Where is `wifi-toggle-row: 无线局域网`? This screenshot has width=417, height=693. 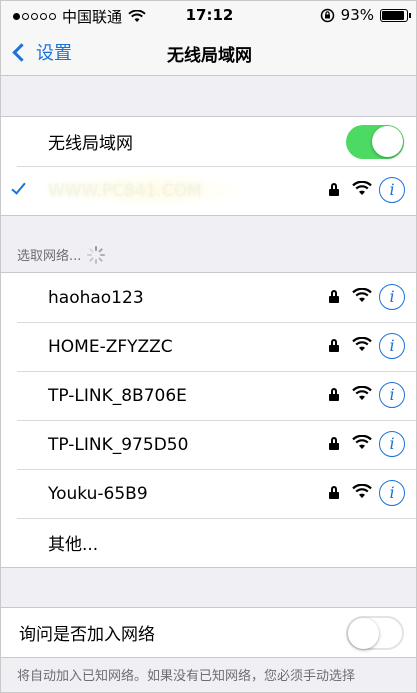
wifi-toggle-row: 无线局域网 is located at coordinates (208, 141).